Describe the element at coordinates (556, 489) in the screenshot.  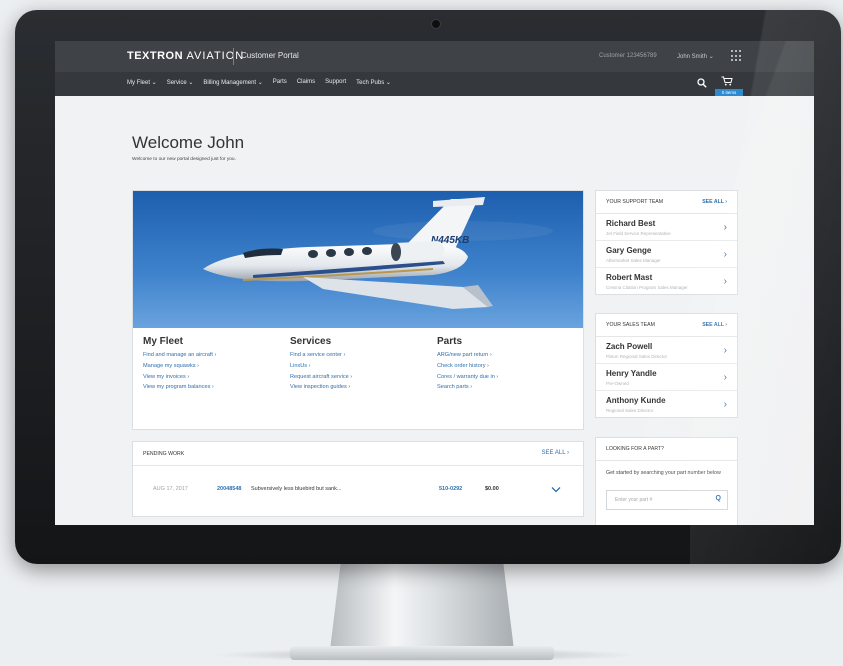
I see `chevron-down-icon` at that location.